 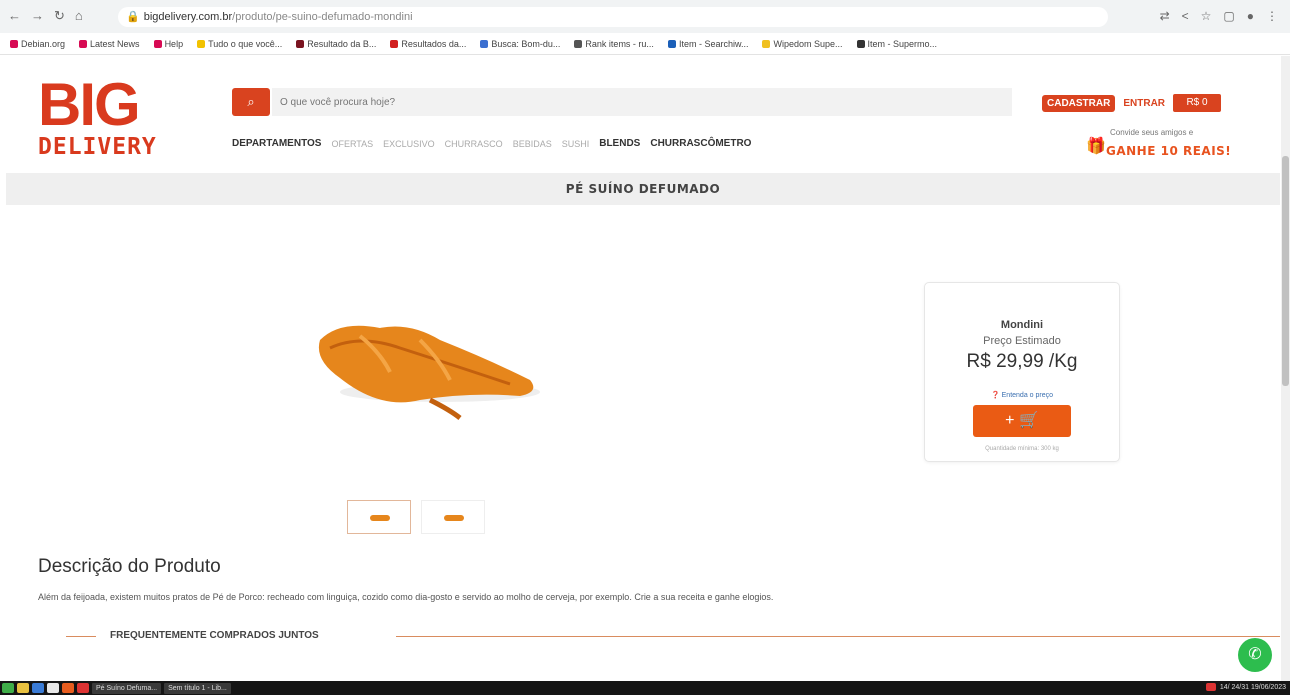 I want to click on reload-icon: ↻, so click(x=59, y=16).